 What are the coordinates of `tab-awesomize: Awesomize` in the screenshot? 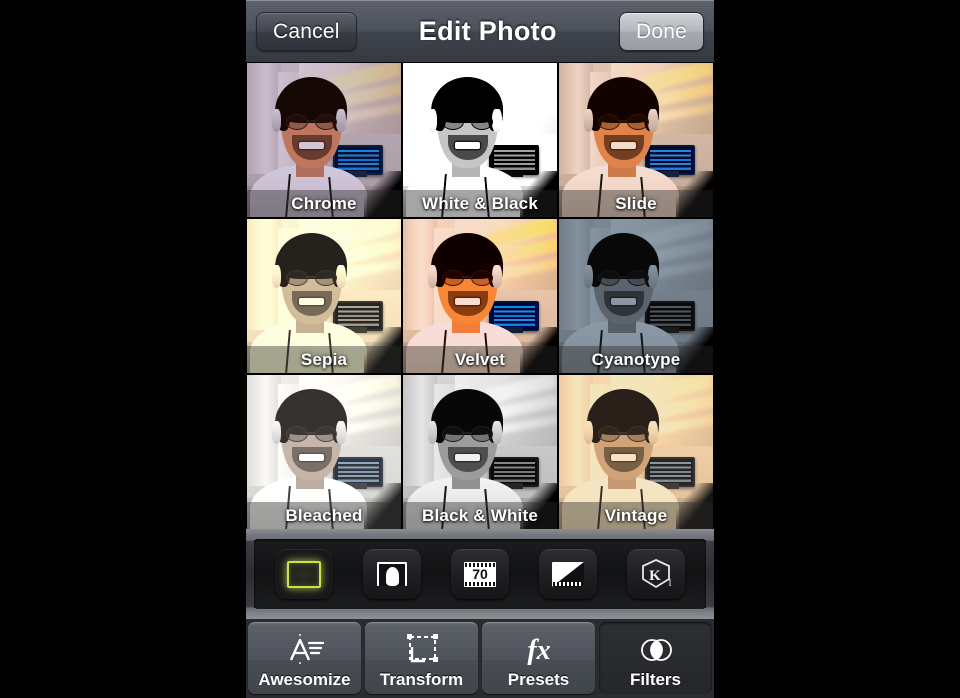 It's located at (304, 658).